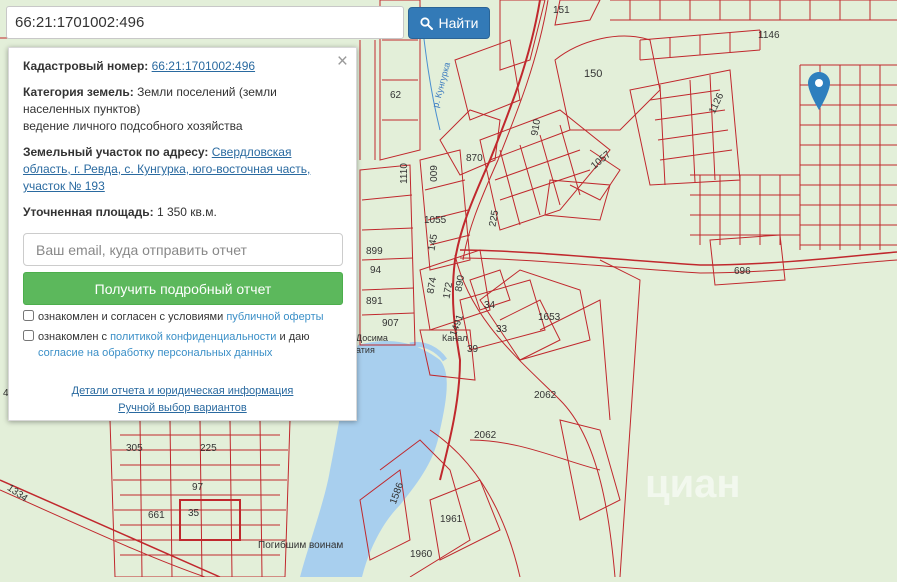 The width and height of the screenshot is (897, 582). What do you see at coordinates (274, 317) in the screenshot?
I see `public-offer-link: публичной оферты` at bounding box center [274, 317].